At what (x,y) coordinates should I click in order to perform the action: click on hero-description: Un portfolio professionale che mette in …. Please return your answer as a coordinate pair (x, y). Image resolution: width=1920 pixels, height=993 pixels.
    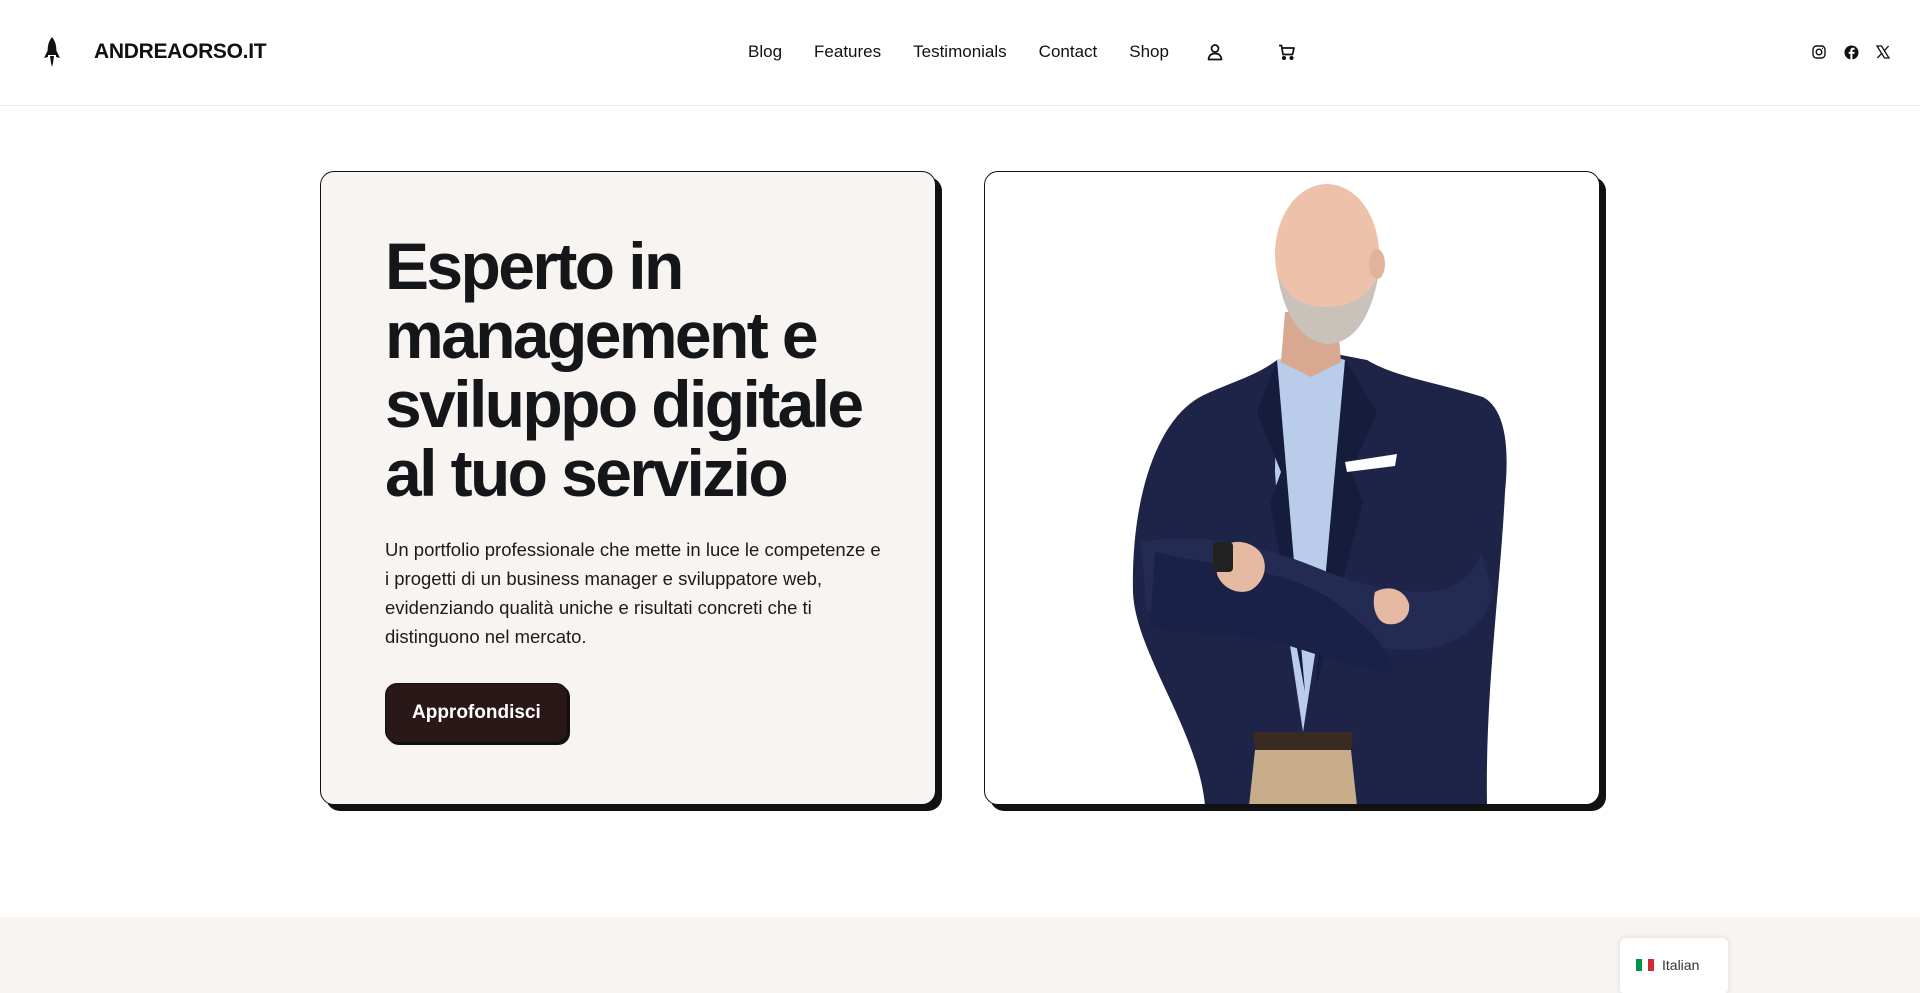
    Looking at the image, I should click on (633, 593).